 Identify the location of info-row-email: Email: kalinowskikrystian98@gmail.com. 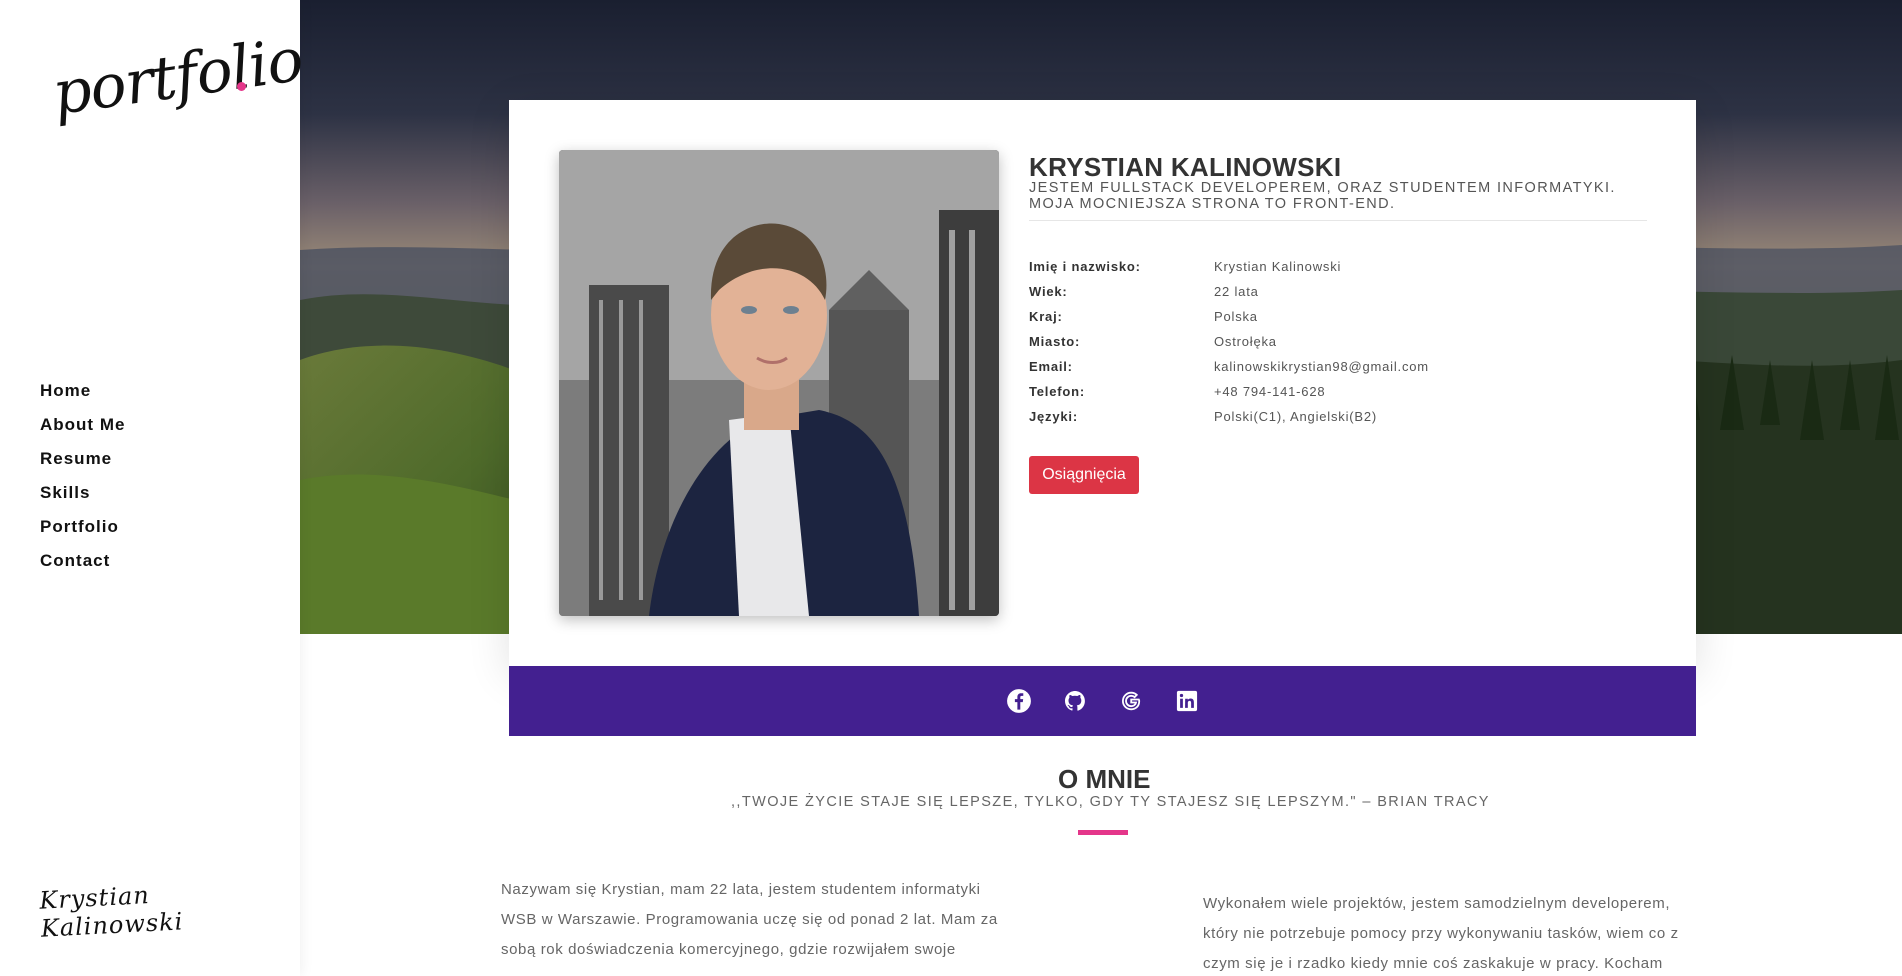
(1229, 366).